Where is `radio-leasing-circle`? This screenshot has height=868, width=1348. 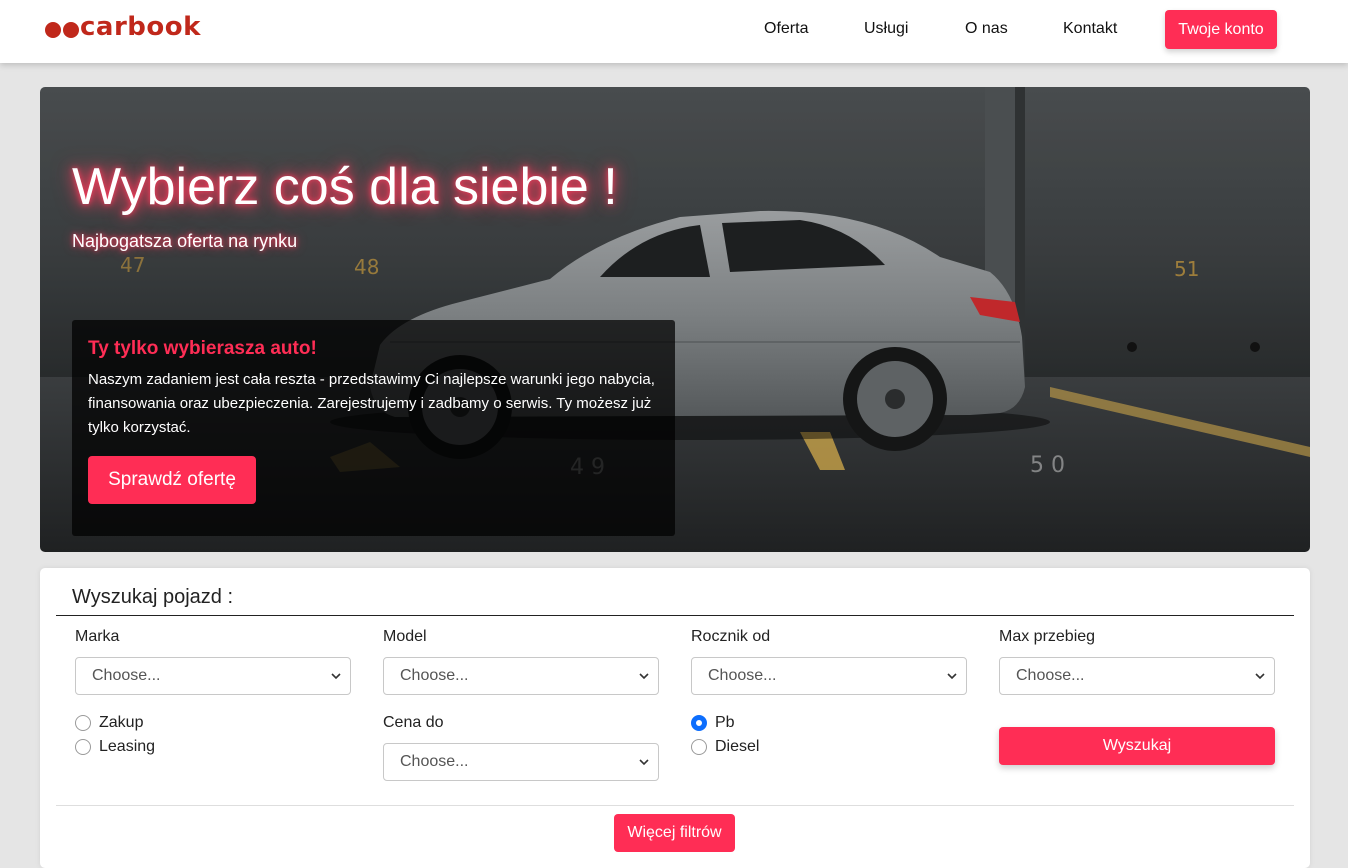 radio-leasing-circle is located at coordinates (83, 747).